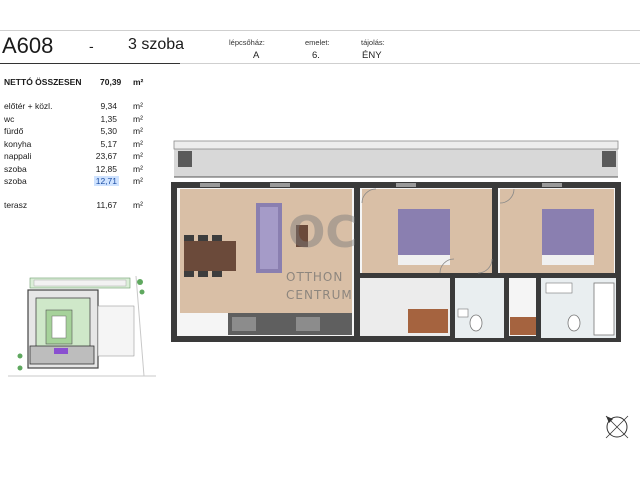 The image size is (640, 480). I want to click on room-area-highlighted: 12,71, so click(106, 181).